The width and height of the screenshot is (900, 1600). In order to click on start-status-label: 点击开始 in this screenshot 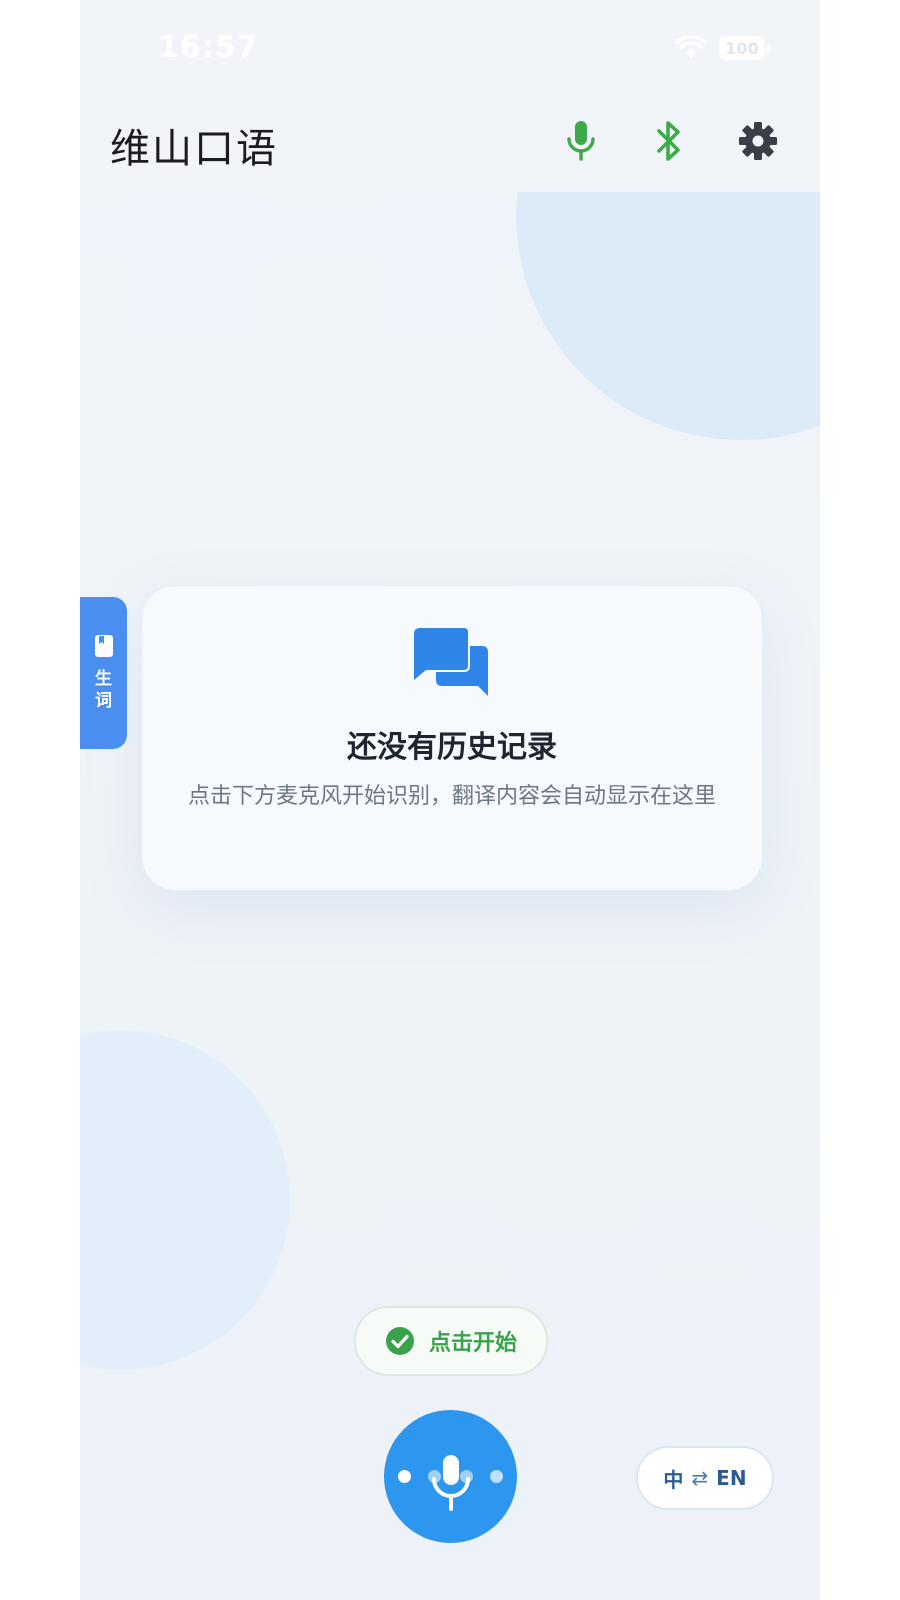, I will do `click(472, 1343)`.